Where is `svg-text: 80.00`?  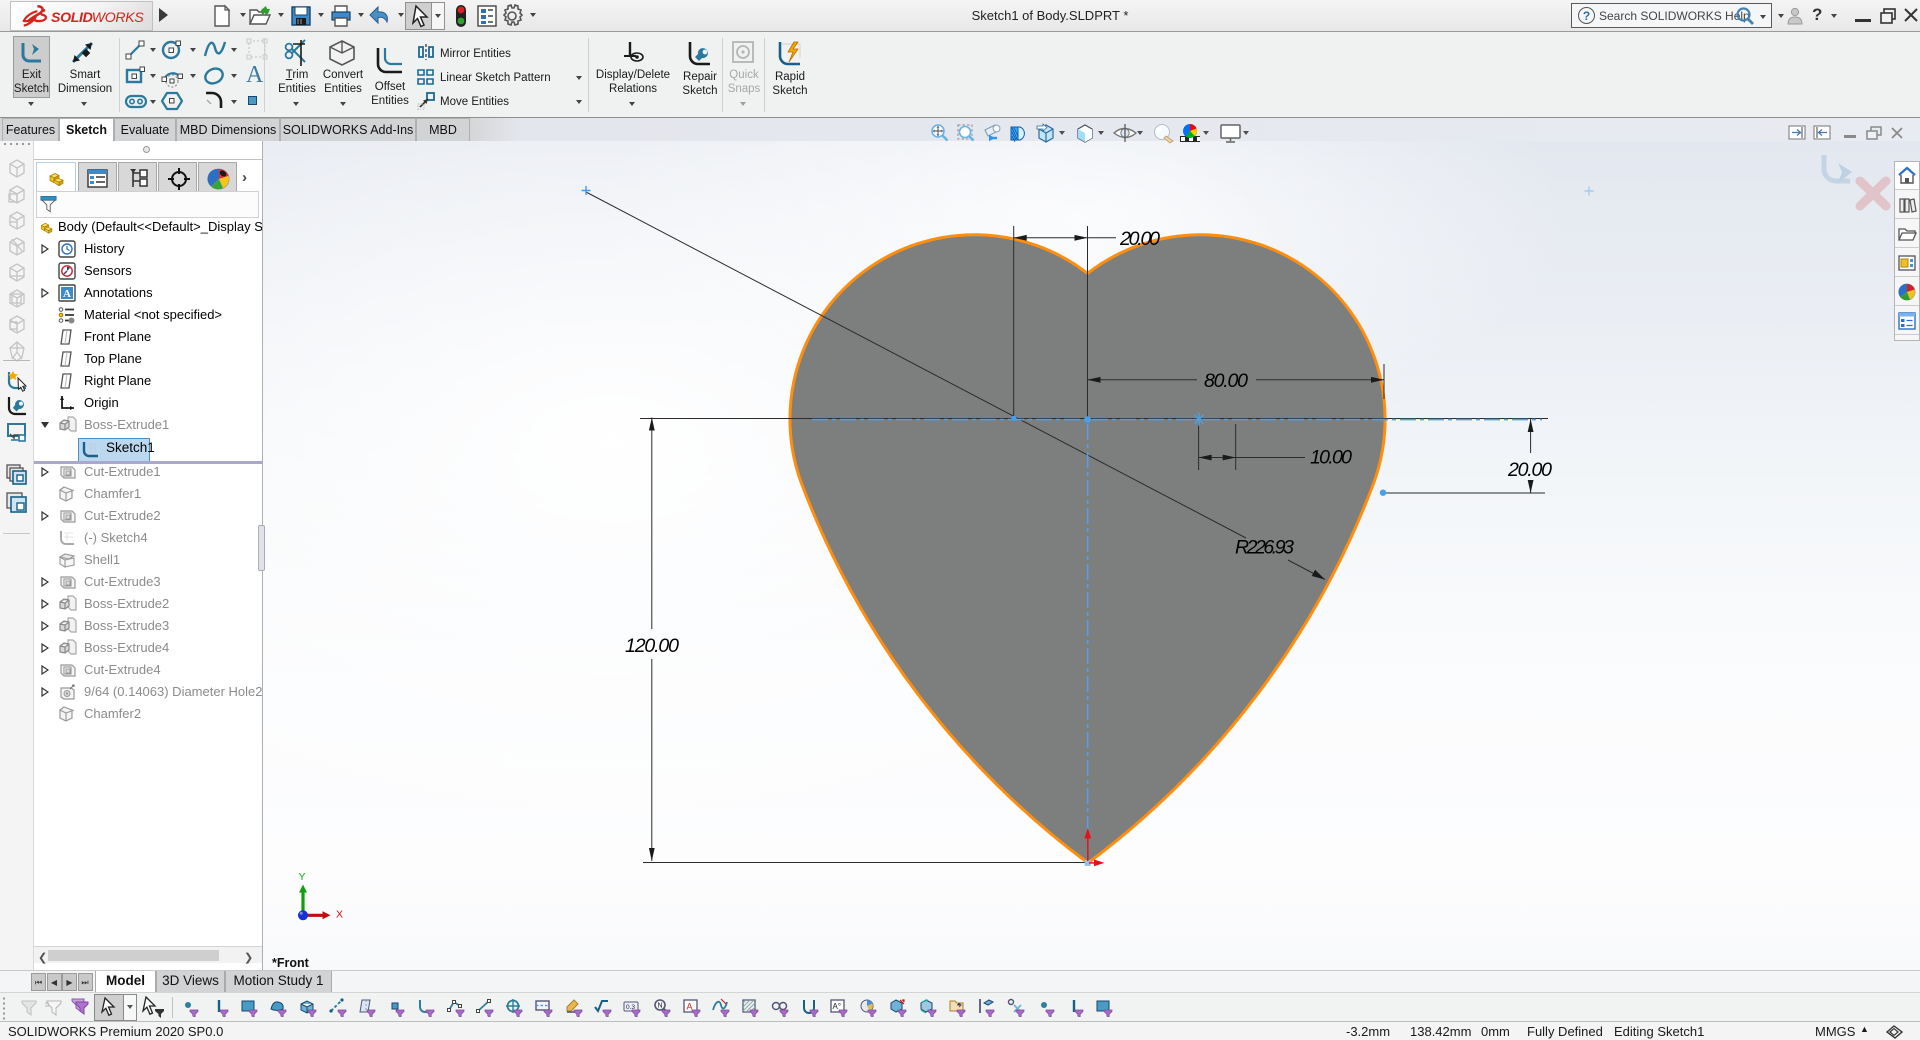
svg-text: 80.00 is located at coordinates (1226, 381).